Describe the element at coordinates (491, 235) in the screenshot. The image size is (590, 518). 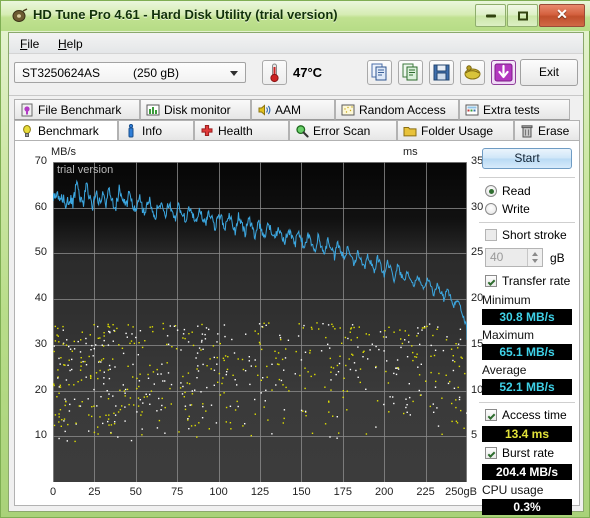
I see `short-stroke-checkbox-icon` at that location.